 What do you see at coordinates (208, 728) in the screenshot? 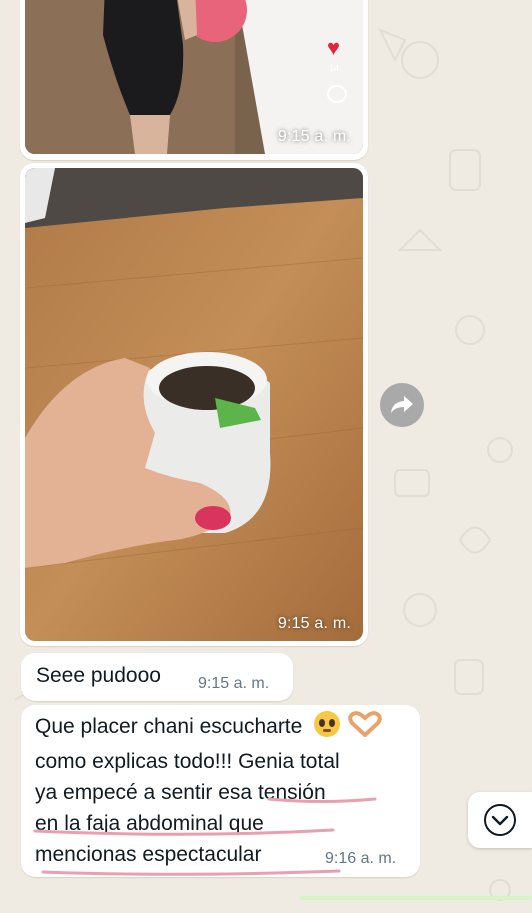
I see `message-line-1: Que placer chani escucharte` at bounding box center [208, 728].